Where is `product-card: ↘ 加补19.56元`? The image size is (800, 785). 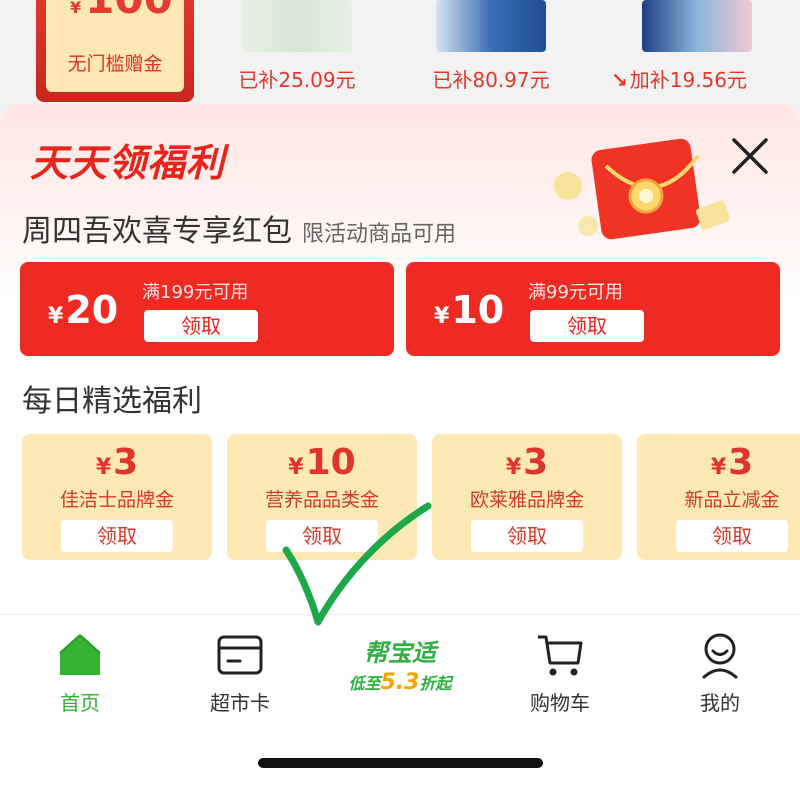 product-card: ↘ 加补19.56元 is located at coordinates (686, 46).